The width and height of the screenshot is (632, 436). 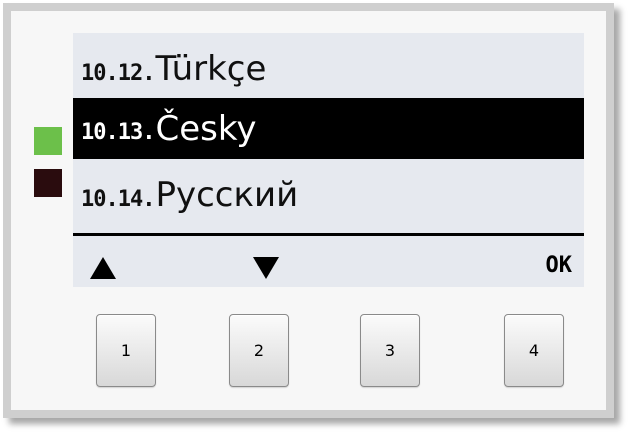 I want to click on menu-item-label: Türkçe, so click(x=211, y=69).